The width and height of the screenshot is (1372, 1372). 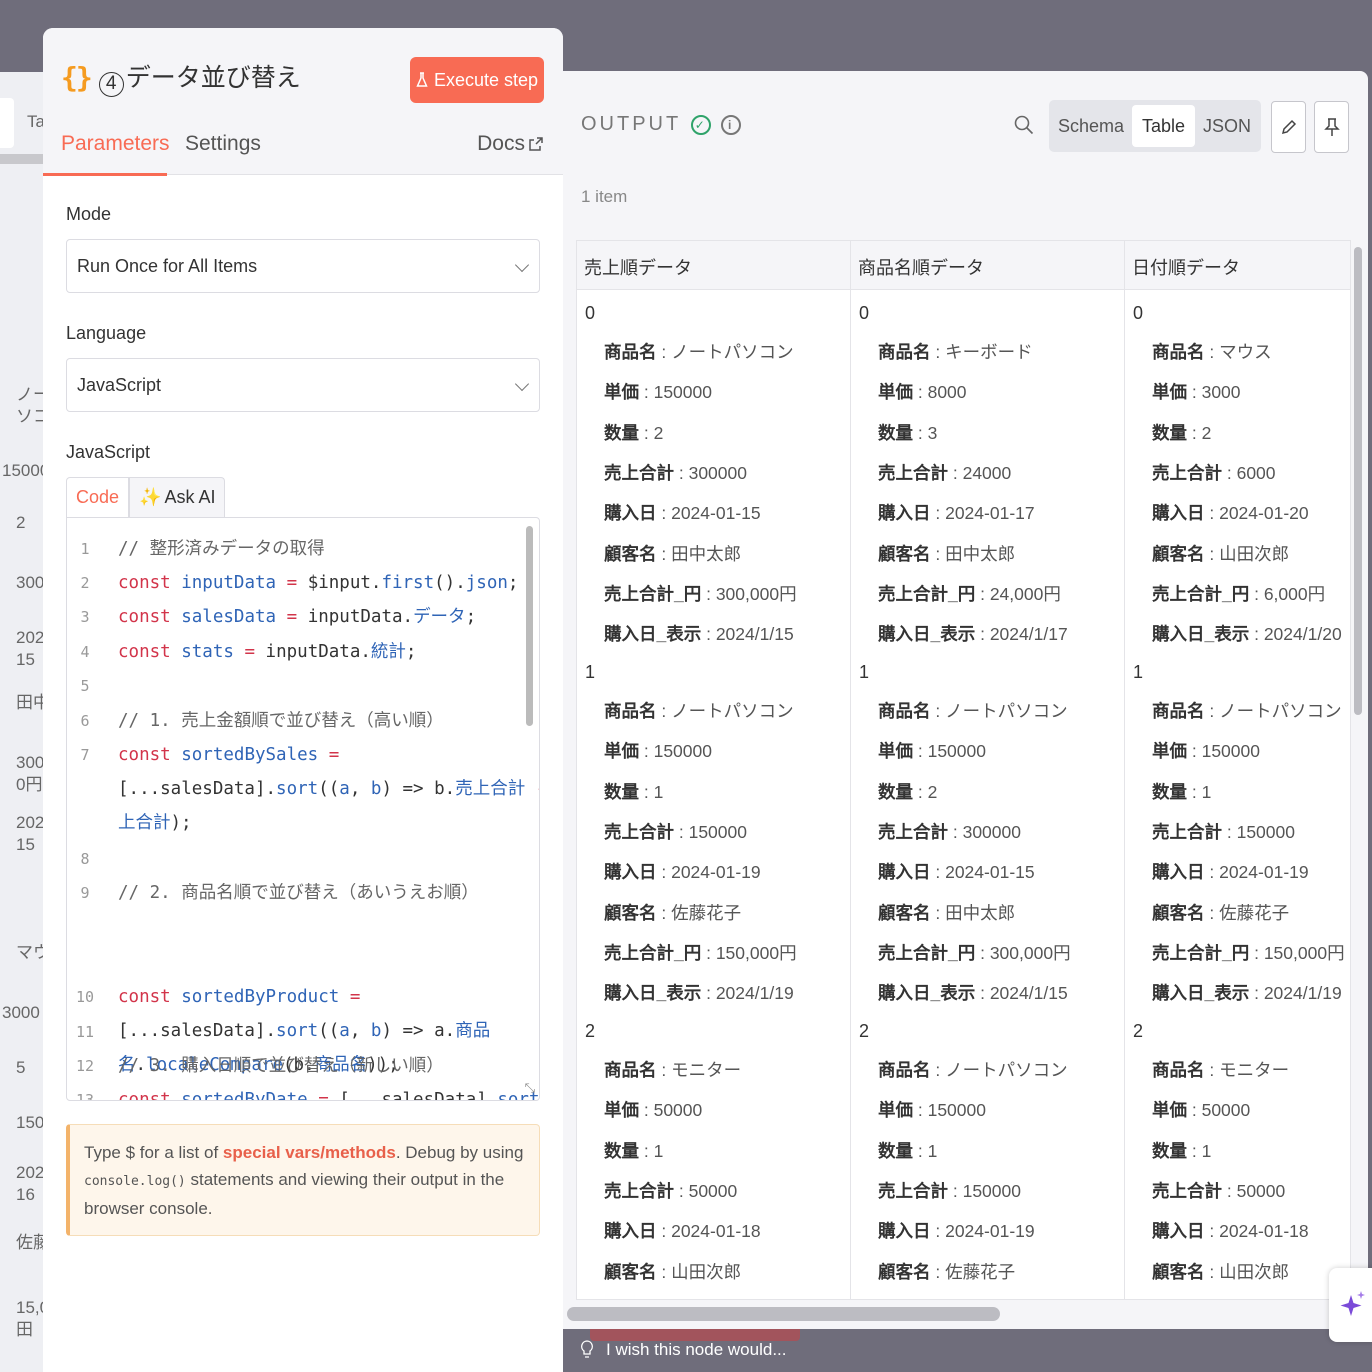 What do you see at coordinates (309, 1152) in the screenshot?
I see `special-vars-link: special vars/methods` at bounding box center [309, 1152].